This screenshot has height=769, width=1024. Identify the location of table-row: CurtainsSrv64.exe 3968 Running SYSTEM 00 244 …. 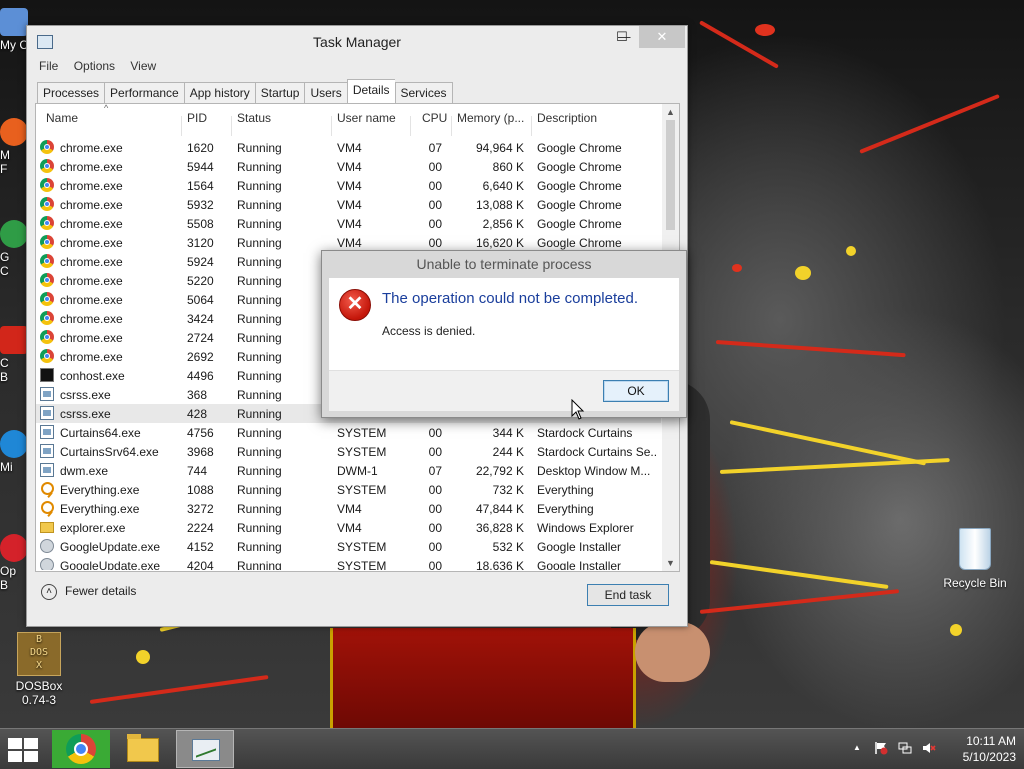
(348, 451).